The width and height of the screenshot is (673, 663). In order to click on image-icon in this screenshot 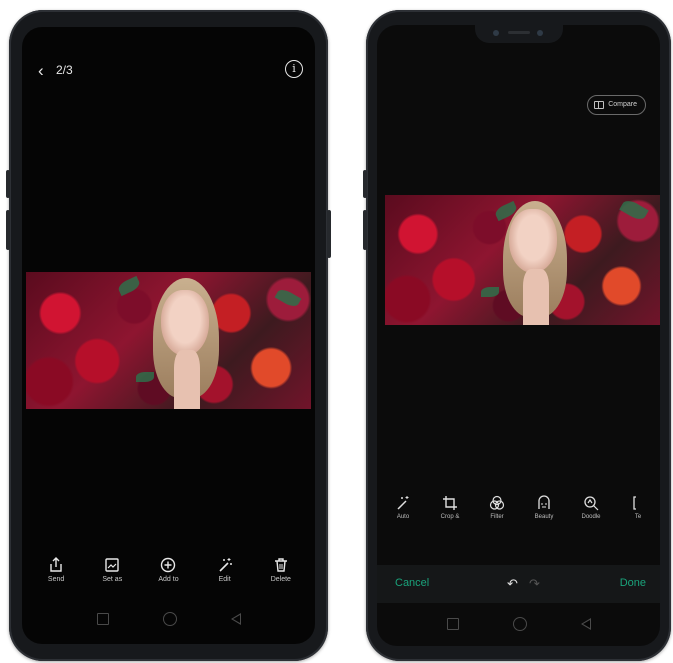, I will do `click(112, 565)`.